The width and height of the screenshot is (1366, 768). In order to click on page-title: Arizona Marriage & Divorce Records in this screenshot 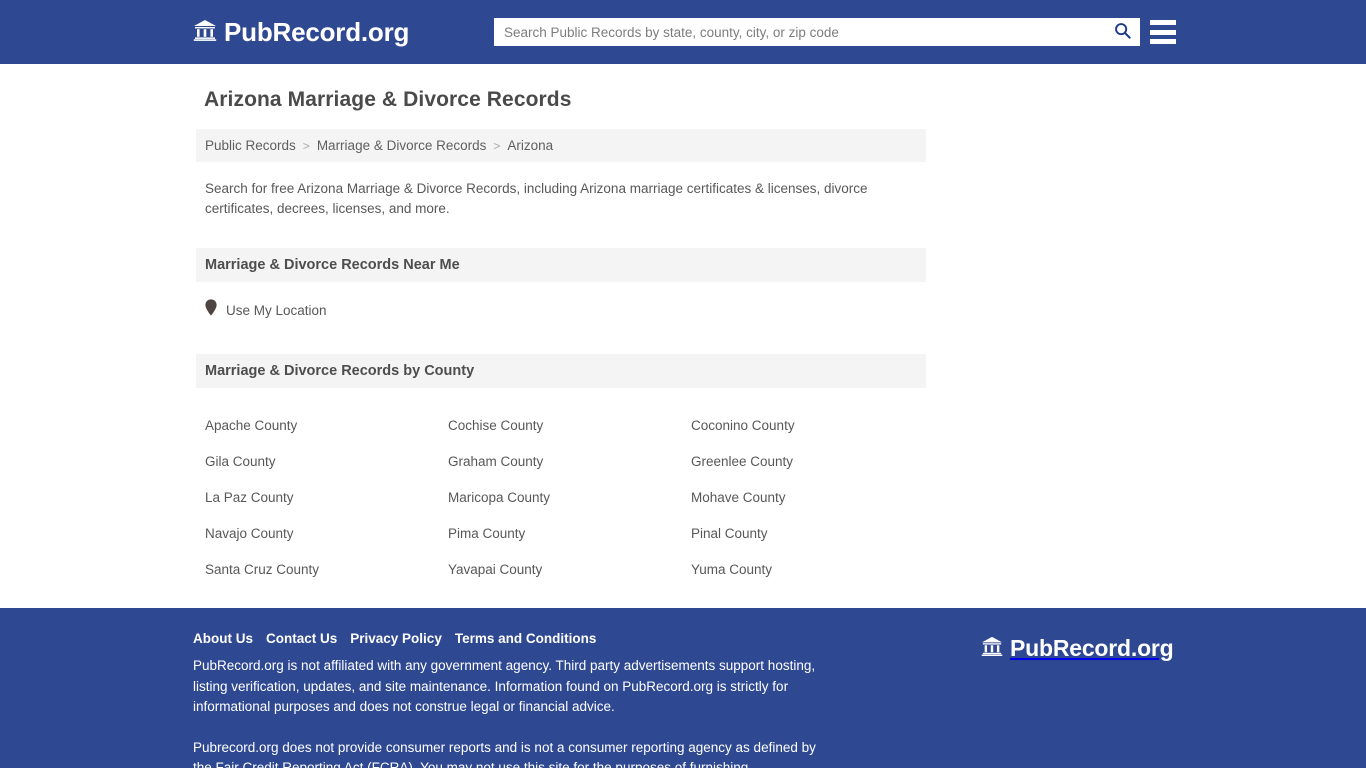, I will do `click(388, 99)`.